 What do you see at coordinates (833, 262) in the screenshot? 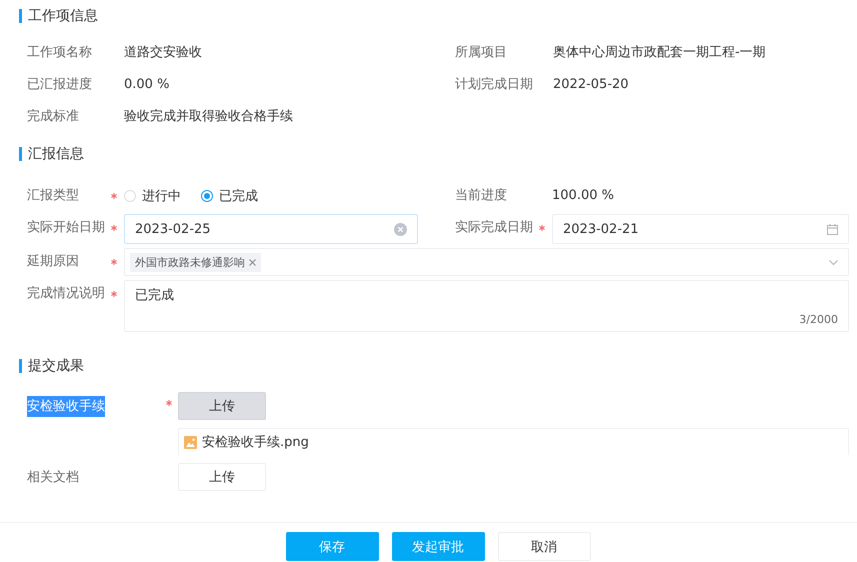
I see `chevron-down-icon` at bounding box center [833, 262].